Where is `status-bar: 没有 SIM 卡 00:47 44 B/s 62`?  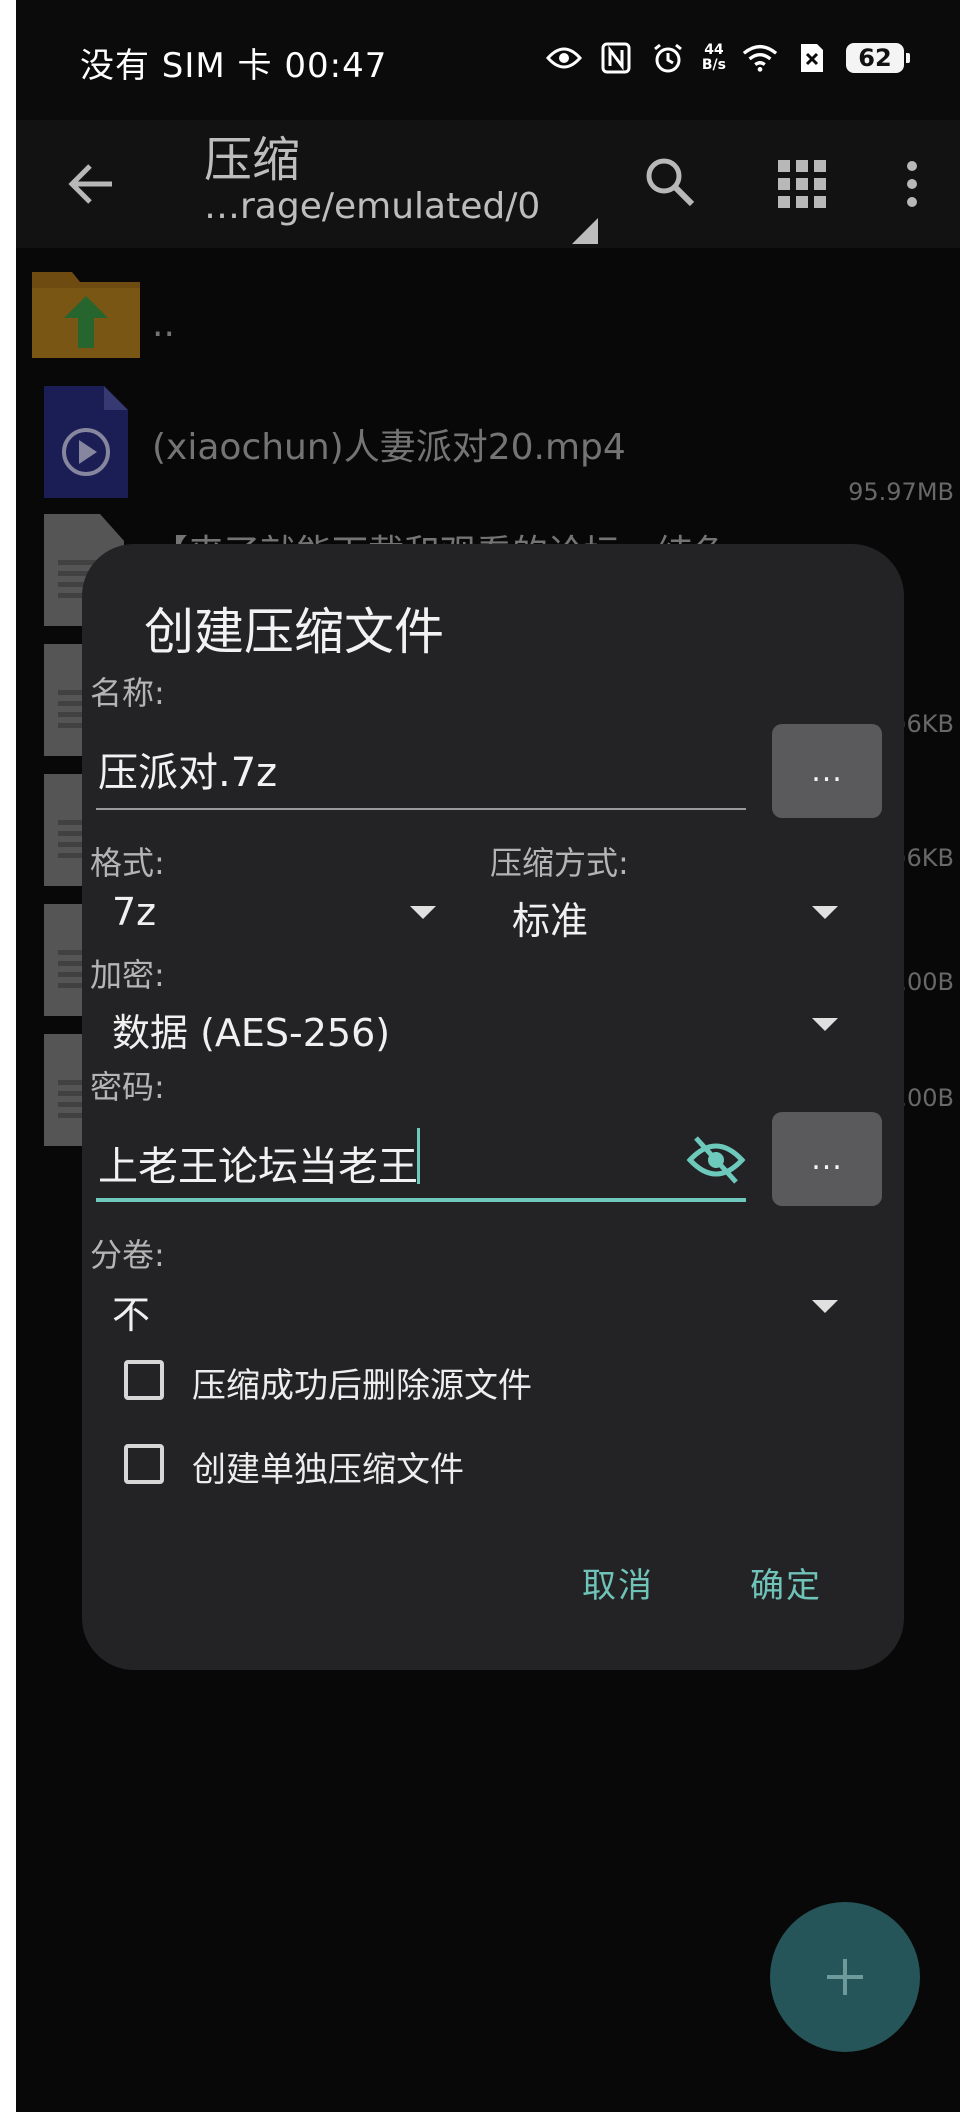 status-bar: 没有 SIM 卡 00:47 44 B/s 62 is located at coordinates (488, 60).